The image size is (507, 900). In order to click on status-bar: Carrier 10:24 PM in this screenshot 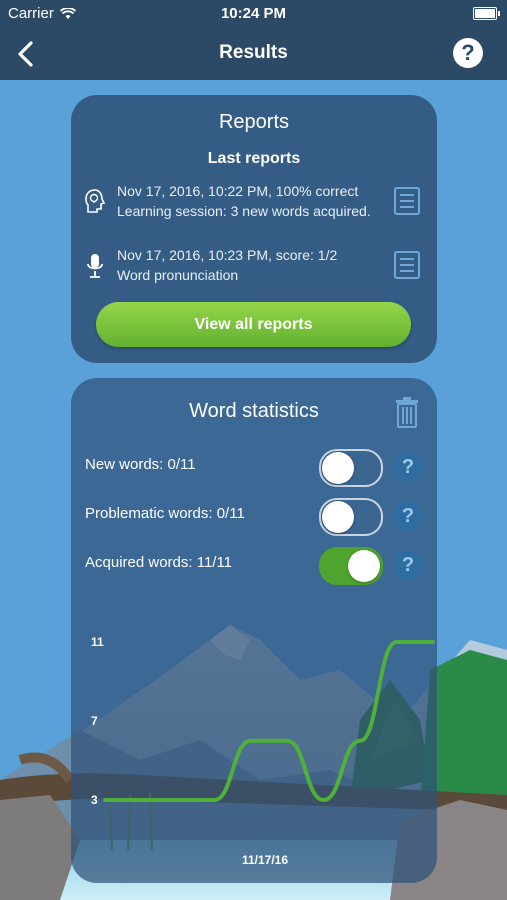, I will do `click(253, 14)`.